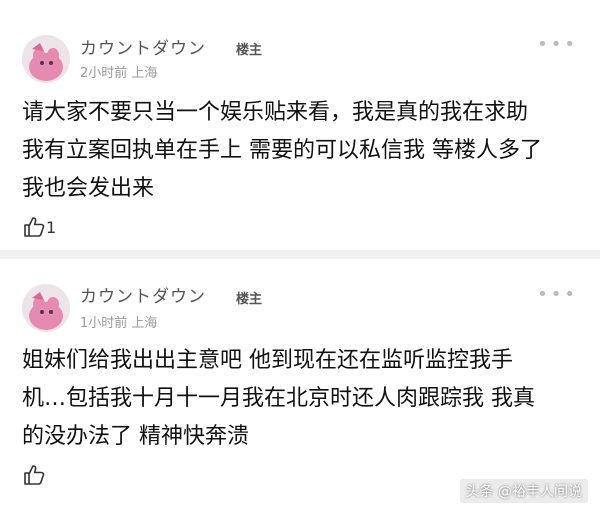 The height and width of the screenshot is (513, 600). What do you see at coordinates (278, 398) in the screenshot?
I see `content-line: 机…包括我十月十一月我在北京时还人肉跟踪我 我真` at bounding box center [278, 398].